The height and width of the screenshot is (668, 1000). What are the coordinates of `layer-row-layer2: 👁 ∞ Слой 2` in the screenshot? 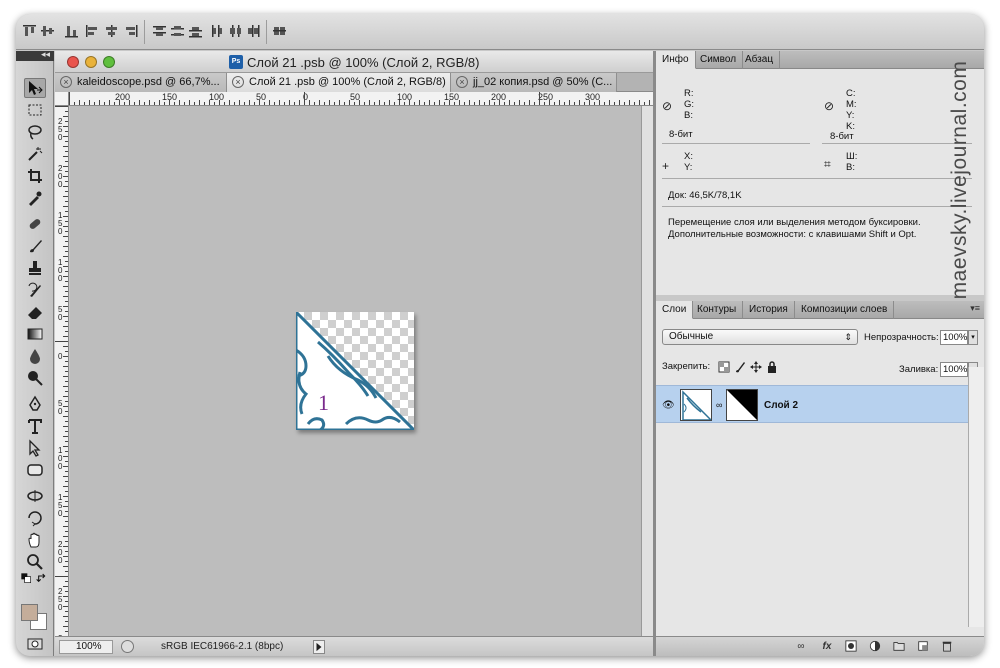 It's located at (812, 404).